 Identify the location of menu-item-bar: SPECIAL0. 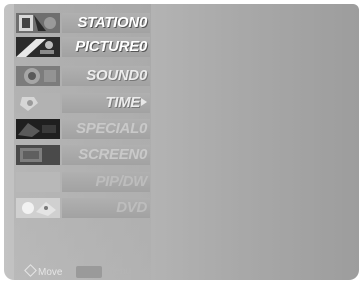
(106, 129).